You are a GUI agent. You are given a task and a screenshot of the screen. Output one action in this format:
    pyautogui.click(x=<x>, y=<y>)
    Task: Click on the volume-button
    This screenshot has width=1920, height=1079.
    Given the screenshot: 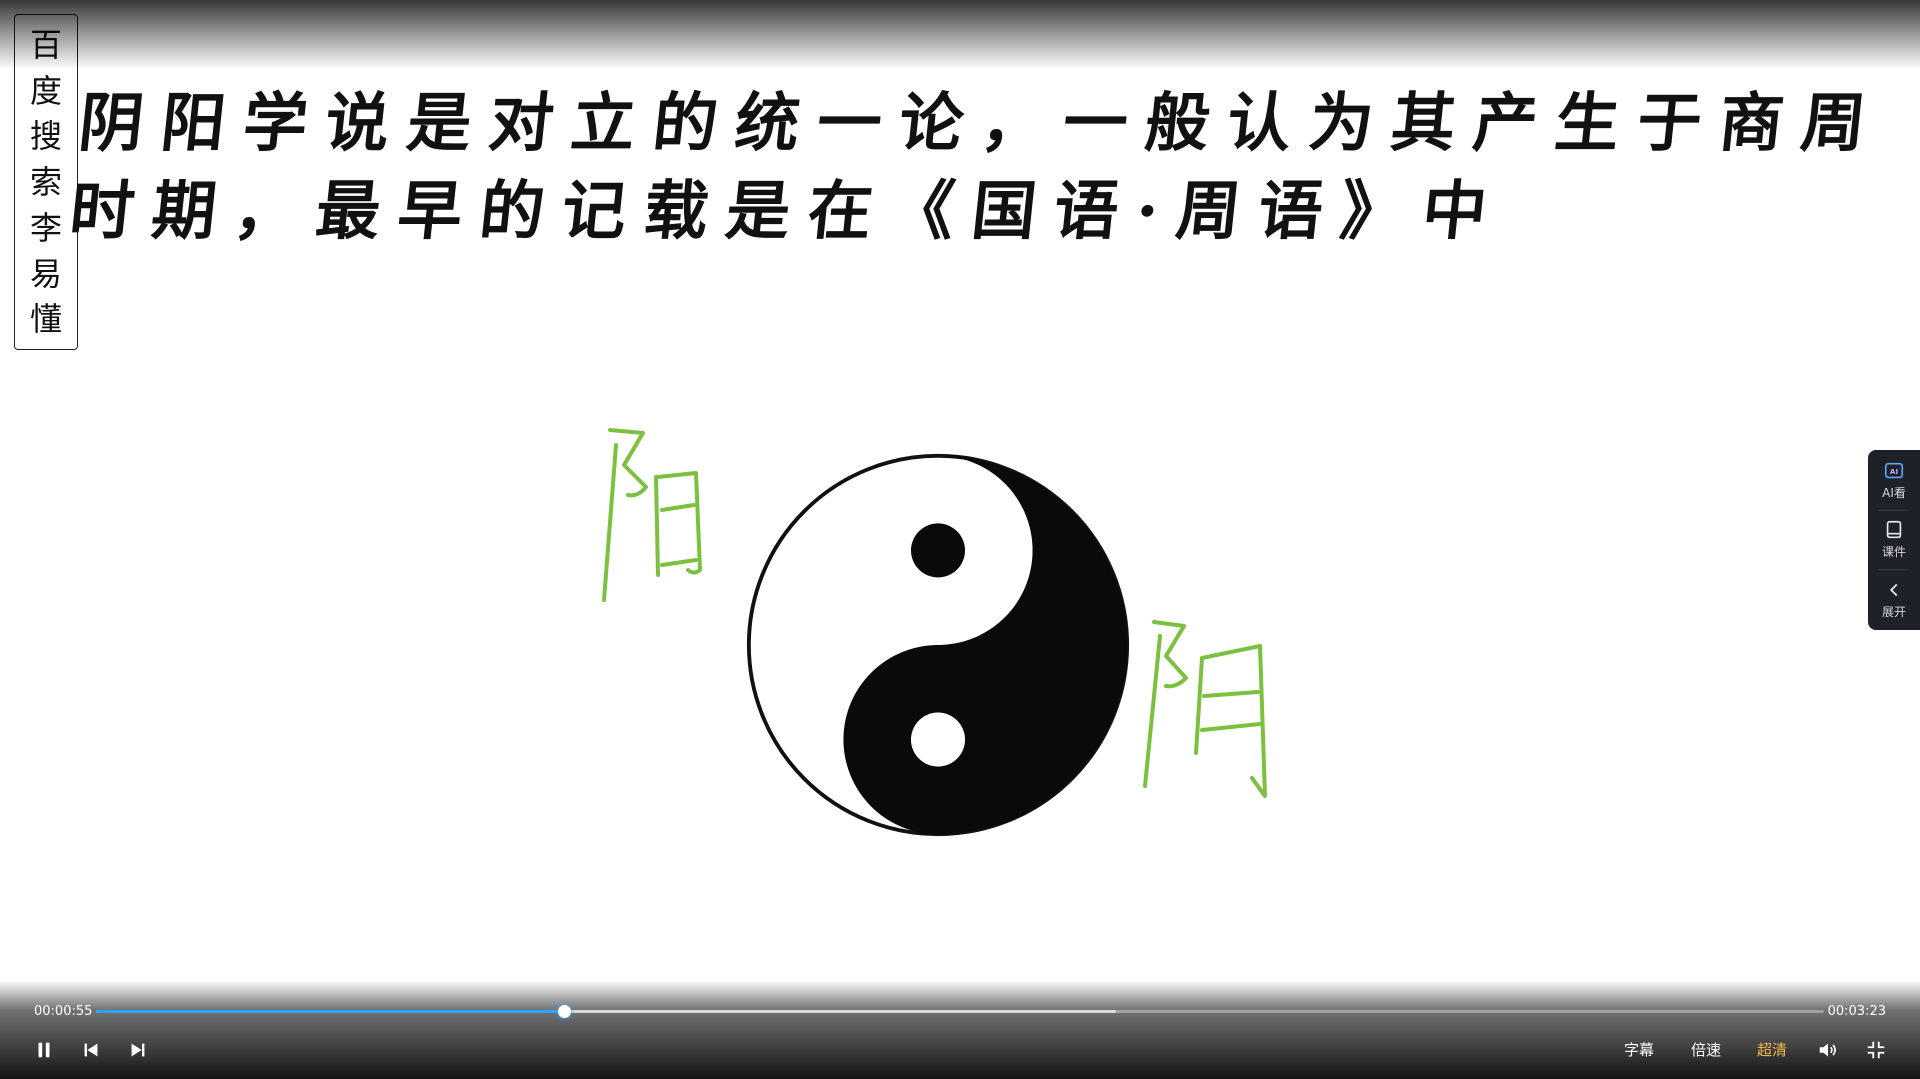 What is the action you would take?
    pyautogui.click(x=1828, y=1050)
    